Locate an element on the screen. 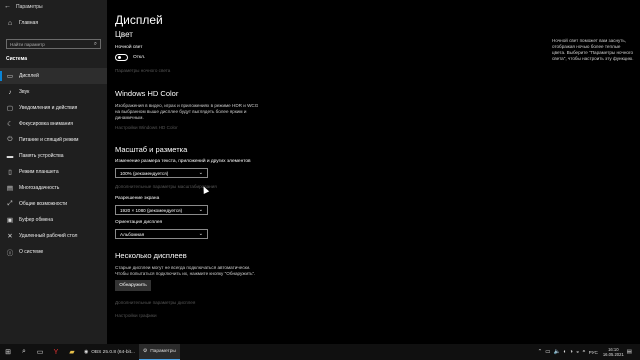 The width and height of the screenshot is (640, 360). sidebar-item-label: Многозадачность is located at coordinates (39, 188).